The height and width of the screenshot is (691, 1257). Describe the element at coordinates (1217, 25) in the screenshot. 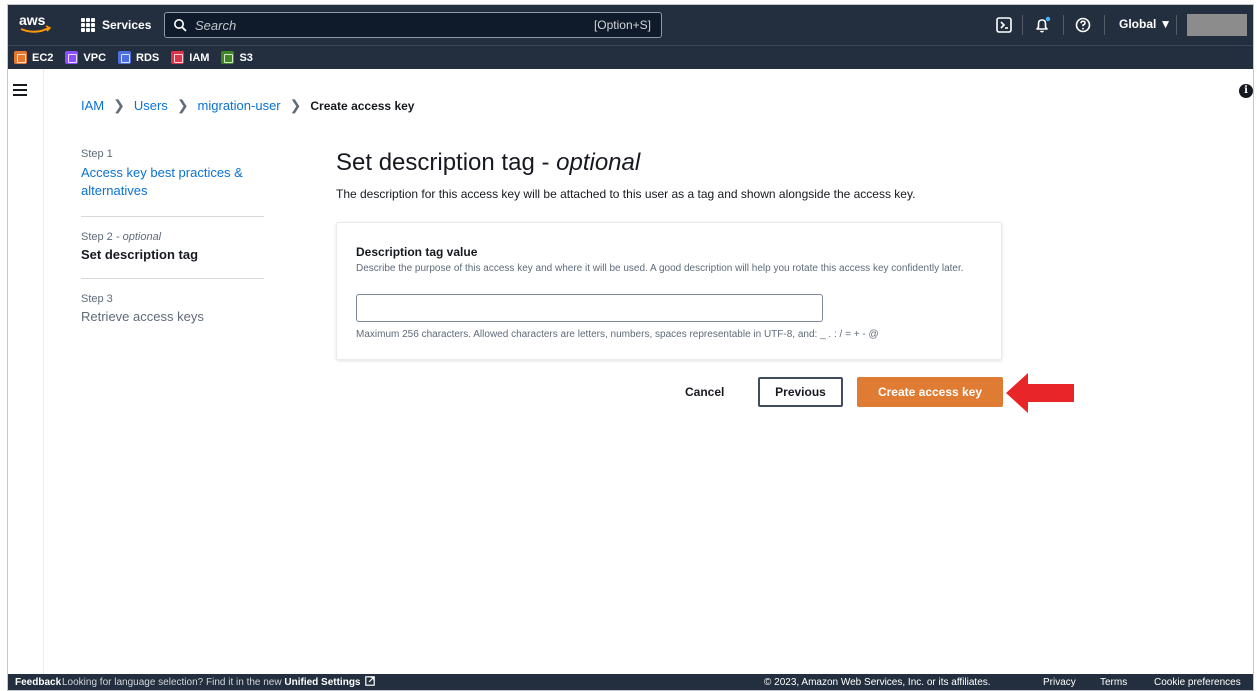

I see `account-menu` at that location.